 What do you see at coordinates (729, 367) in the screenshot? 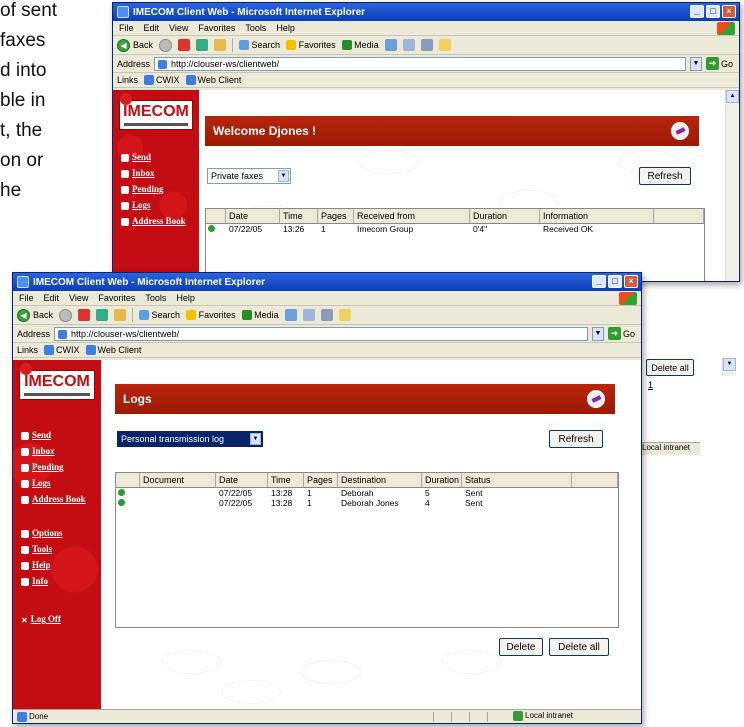
I see `scroll-down-icon: ▼` at bounding box center [729, 367].